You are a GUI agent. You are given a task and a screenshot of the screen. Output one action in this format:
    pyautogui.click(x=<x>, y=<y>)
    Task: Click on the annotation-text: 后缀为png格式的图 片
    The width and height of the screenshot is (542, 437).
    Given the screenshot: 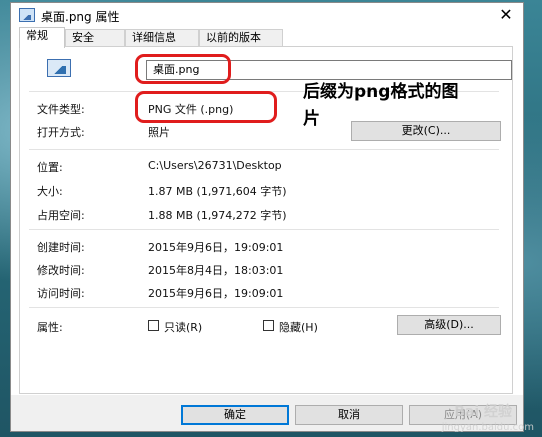 What is the action you would take?
    pyautogui.click(x=403, y=106)
    